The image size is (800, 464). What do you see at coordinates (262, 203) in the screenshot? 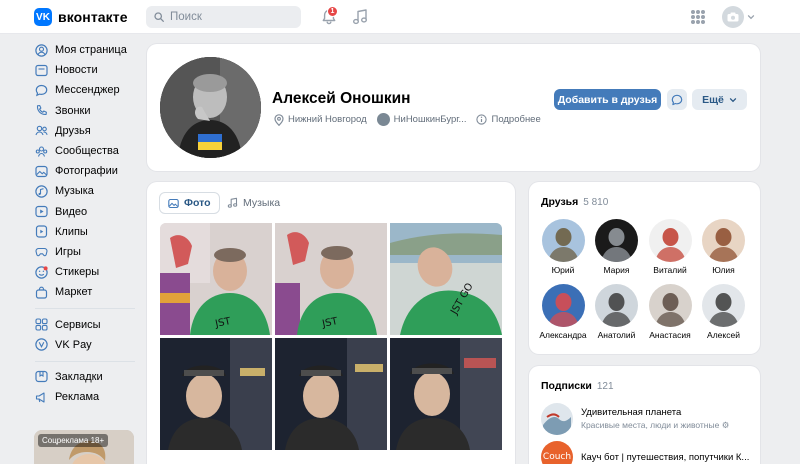
I see `tab-music-label: Музыка` at bounding box center [262, 203].